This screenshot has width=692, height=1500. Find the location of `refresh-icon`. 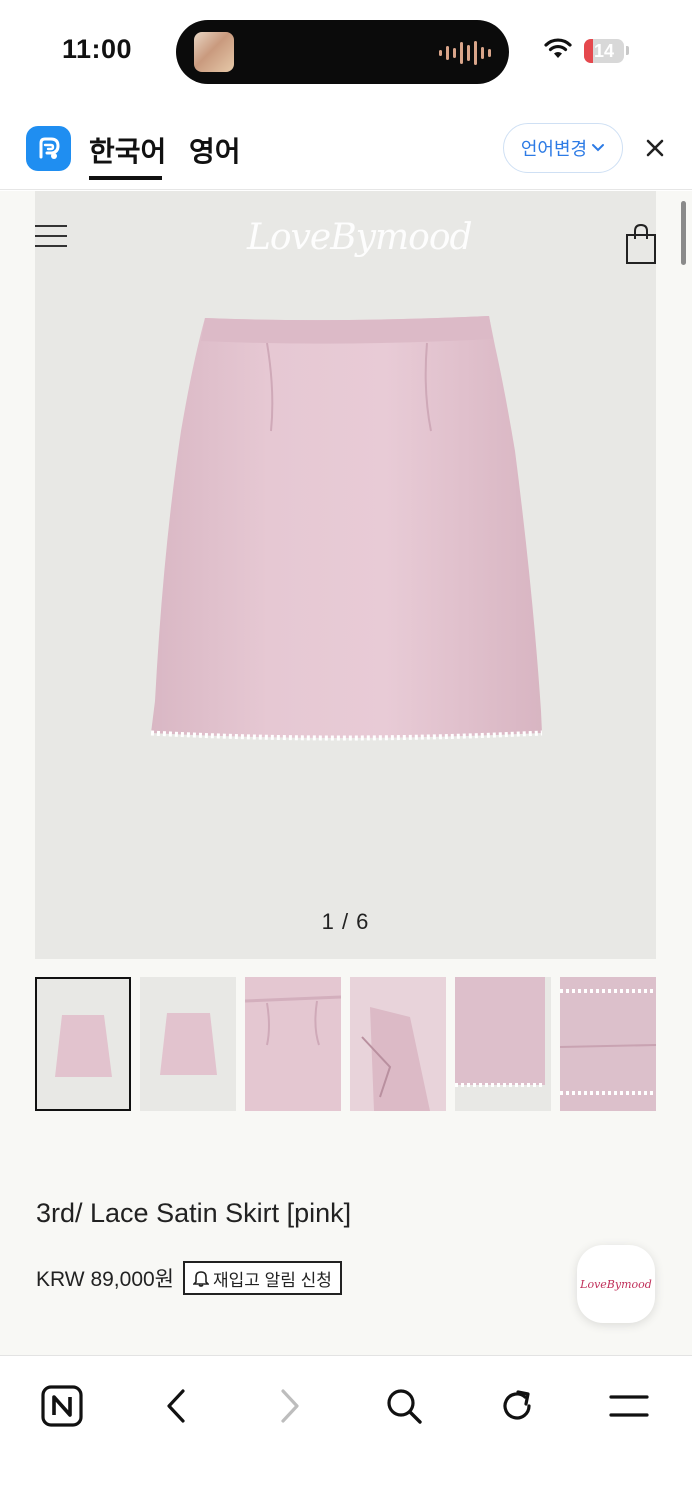

refresh-icon is located at coordinates (517, 1405).